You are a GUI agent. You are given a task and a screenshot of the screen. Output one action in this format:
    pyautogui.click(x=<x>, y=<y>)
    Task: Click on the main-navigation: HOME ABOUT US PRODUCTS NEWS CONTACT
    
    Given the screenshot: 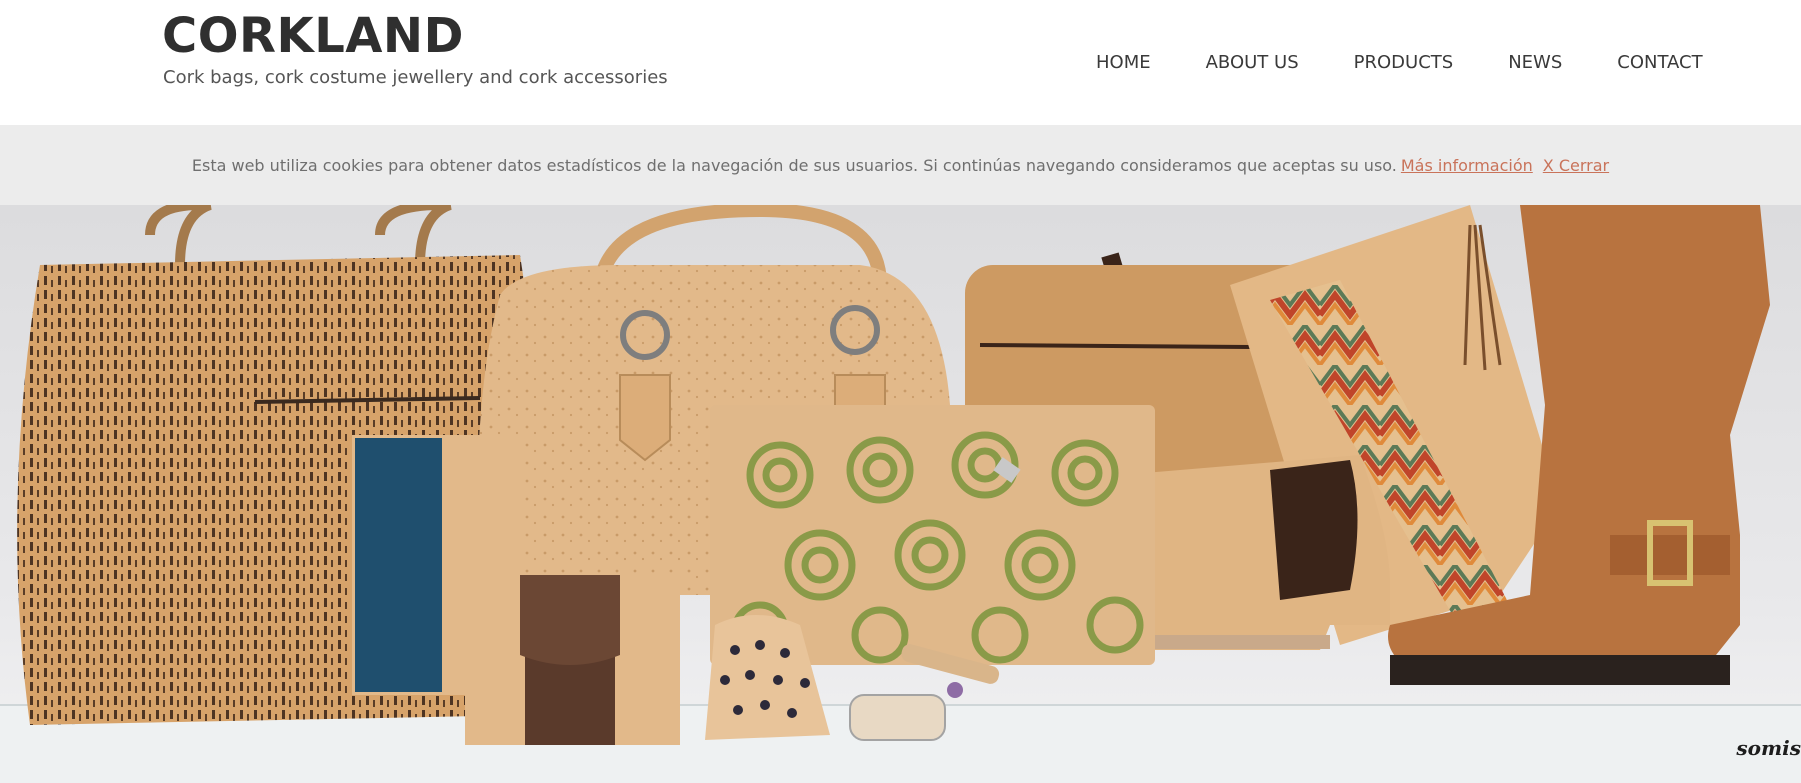 What is the action you would take?
    pyautogui.click(x=1399, y=63)
    